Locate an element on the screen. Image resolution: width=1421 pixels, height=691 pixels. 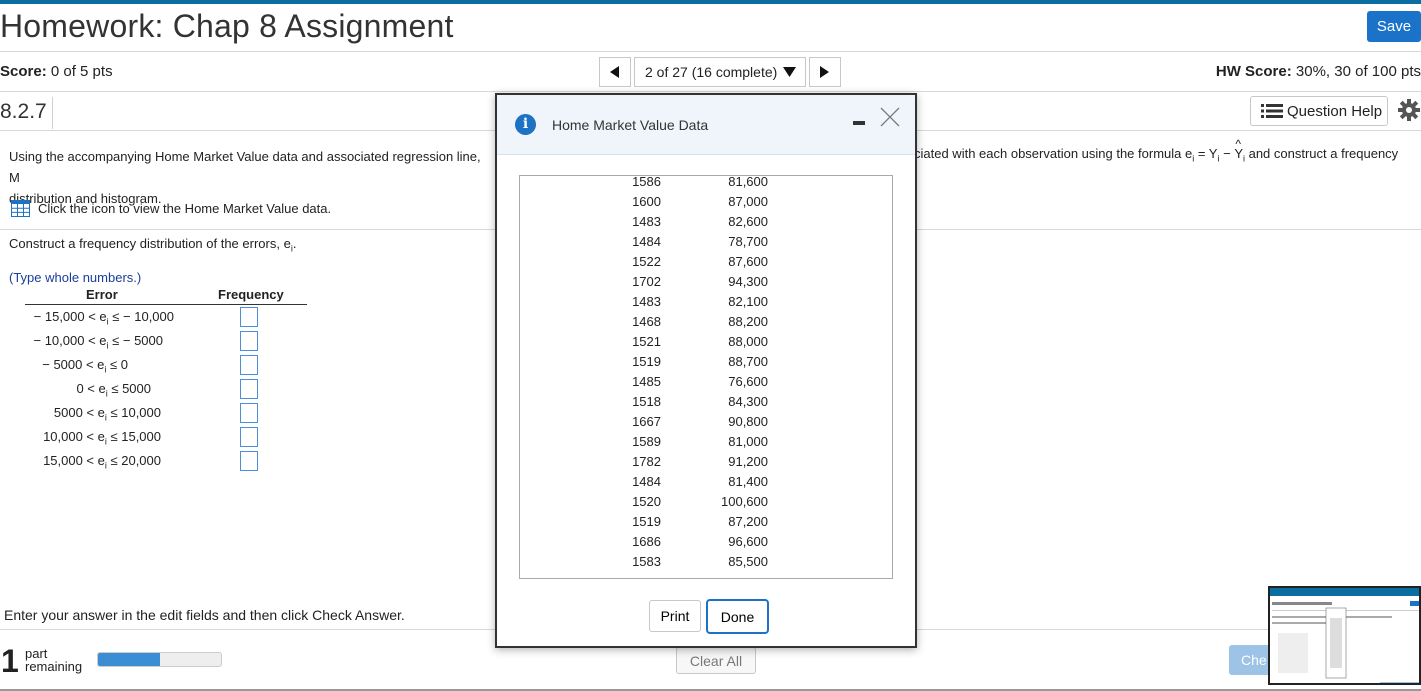
interval-lower: 10,000 < e is located at coordinates (74, 436).